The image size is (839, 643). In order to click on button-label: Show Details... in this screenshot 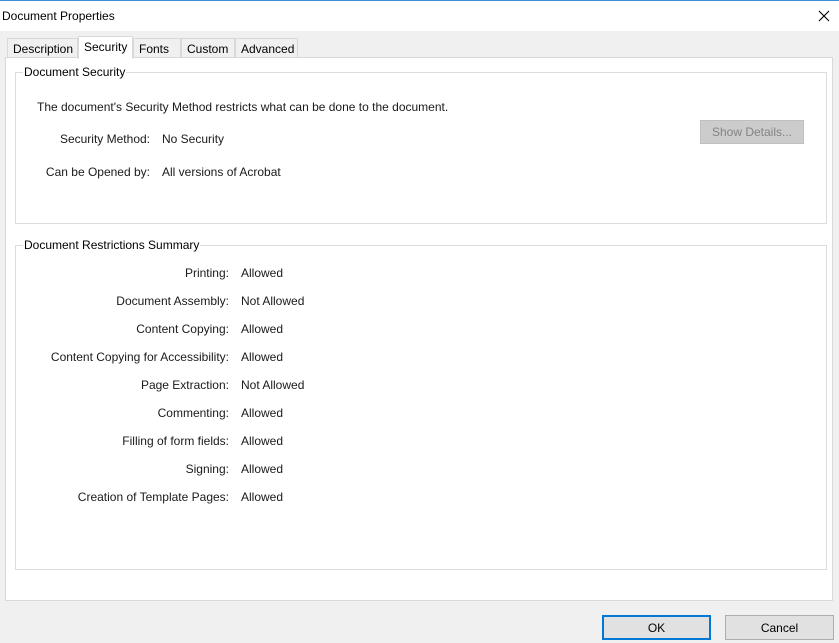, I will do `click(752, 132)`.